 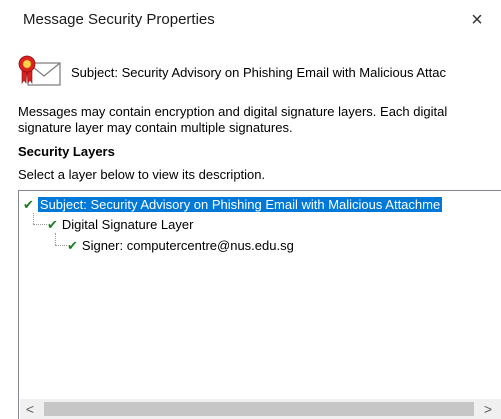 I want to click on tree-node-signer: ✔ Signer: computercentre@nus.edu.sg, so click(x=180, y=245).